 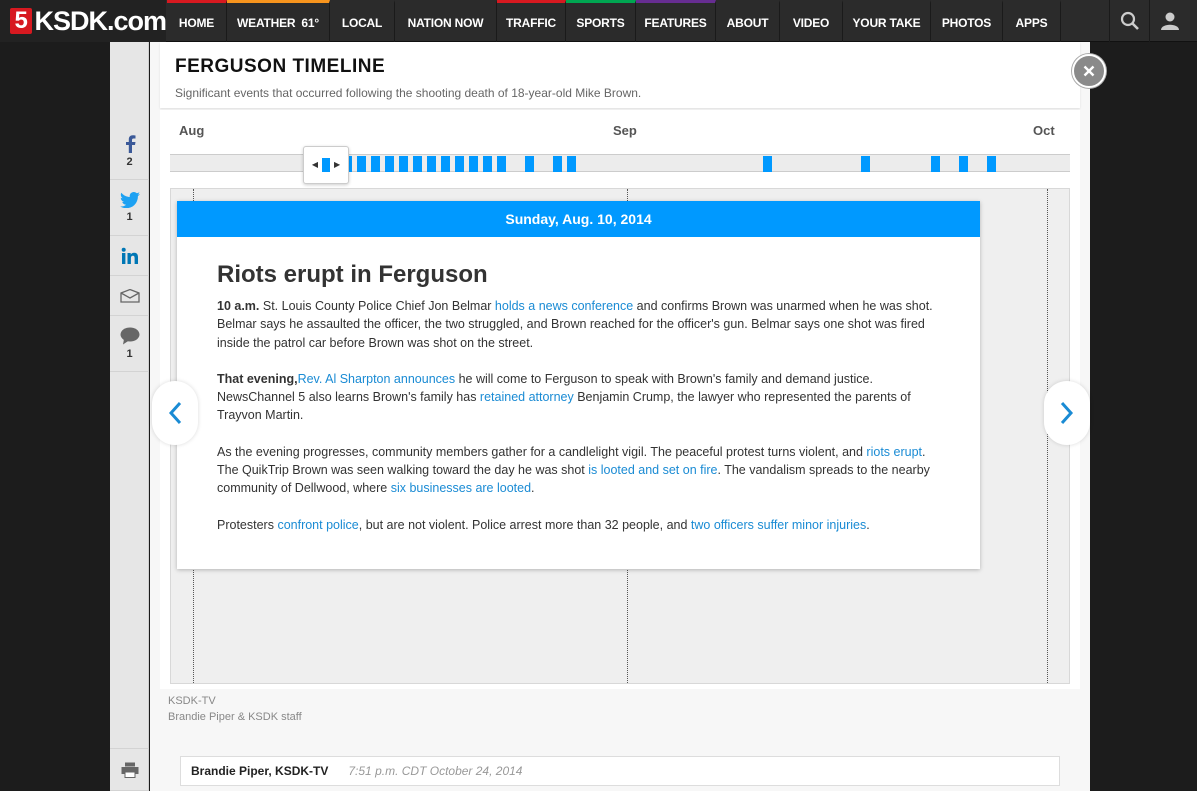 I want to click on logo-text: KSDK.com, so click(x=100, y=20).